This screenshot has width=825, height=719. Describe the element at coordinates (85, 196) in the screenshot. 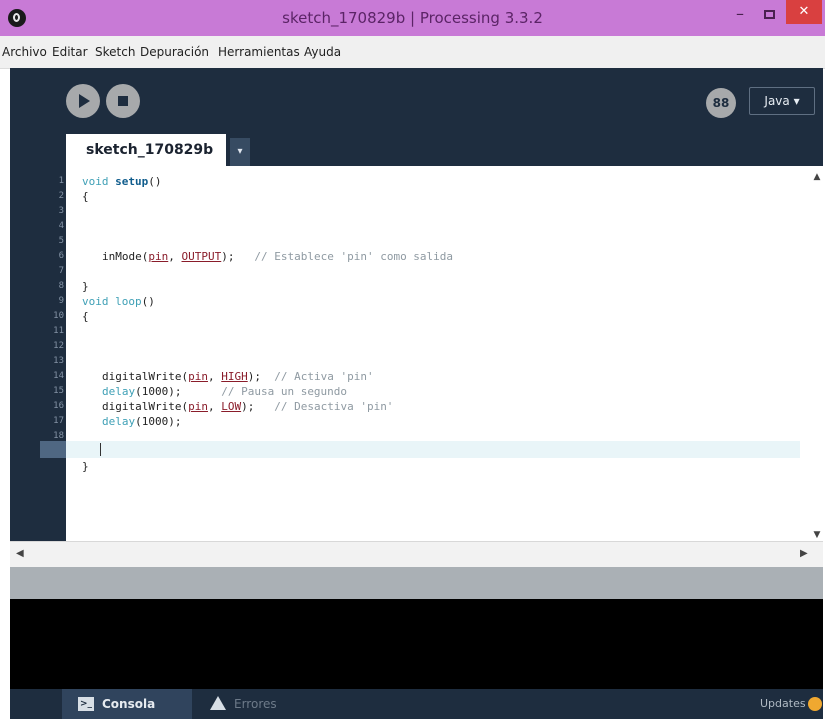

I see `code-line-2: {` at that location.